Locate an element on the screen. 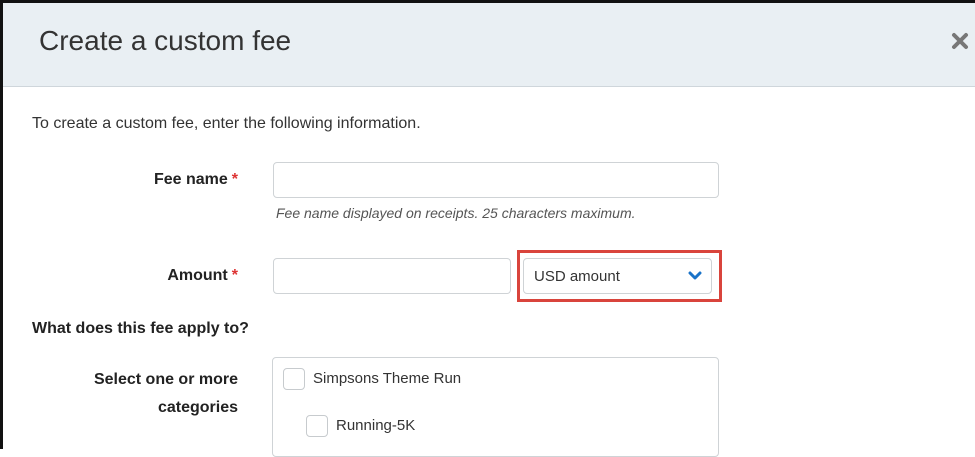 This screenshot has width=975, height=457. amount-input is located at coordinates (392, 276).